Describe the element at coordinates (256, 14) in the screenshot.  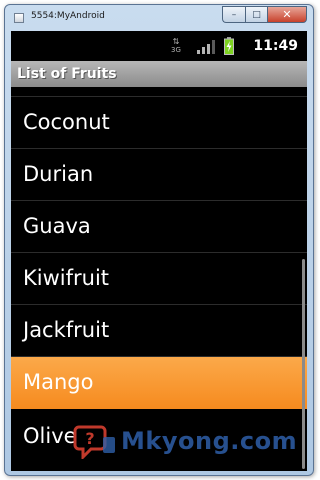
I see `maximize-button: □` at that location.